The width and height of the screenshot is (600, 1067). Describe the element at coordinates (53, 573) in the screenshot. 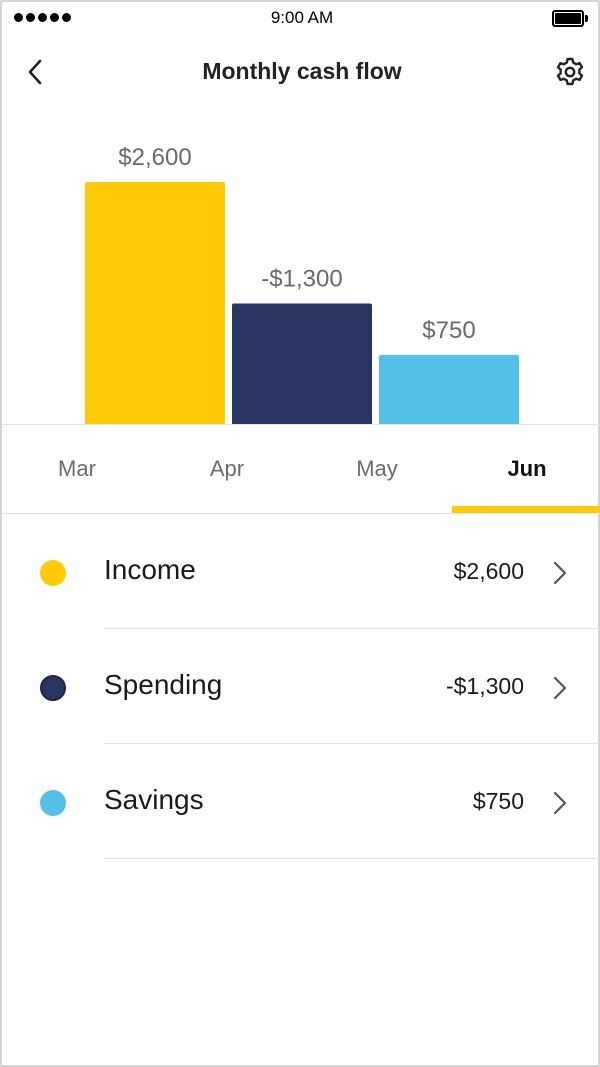

I see `income-color-dot` at that location.